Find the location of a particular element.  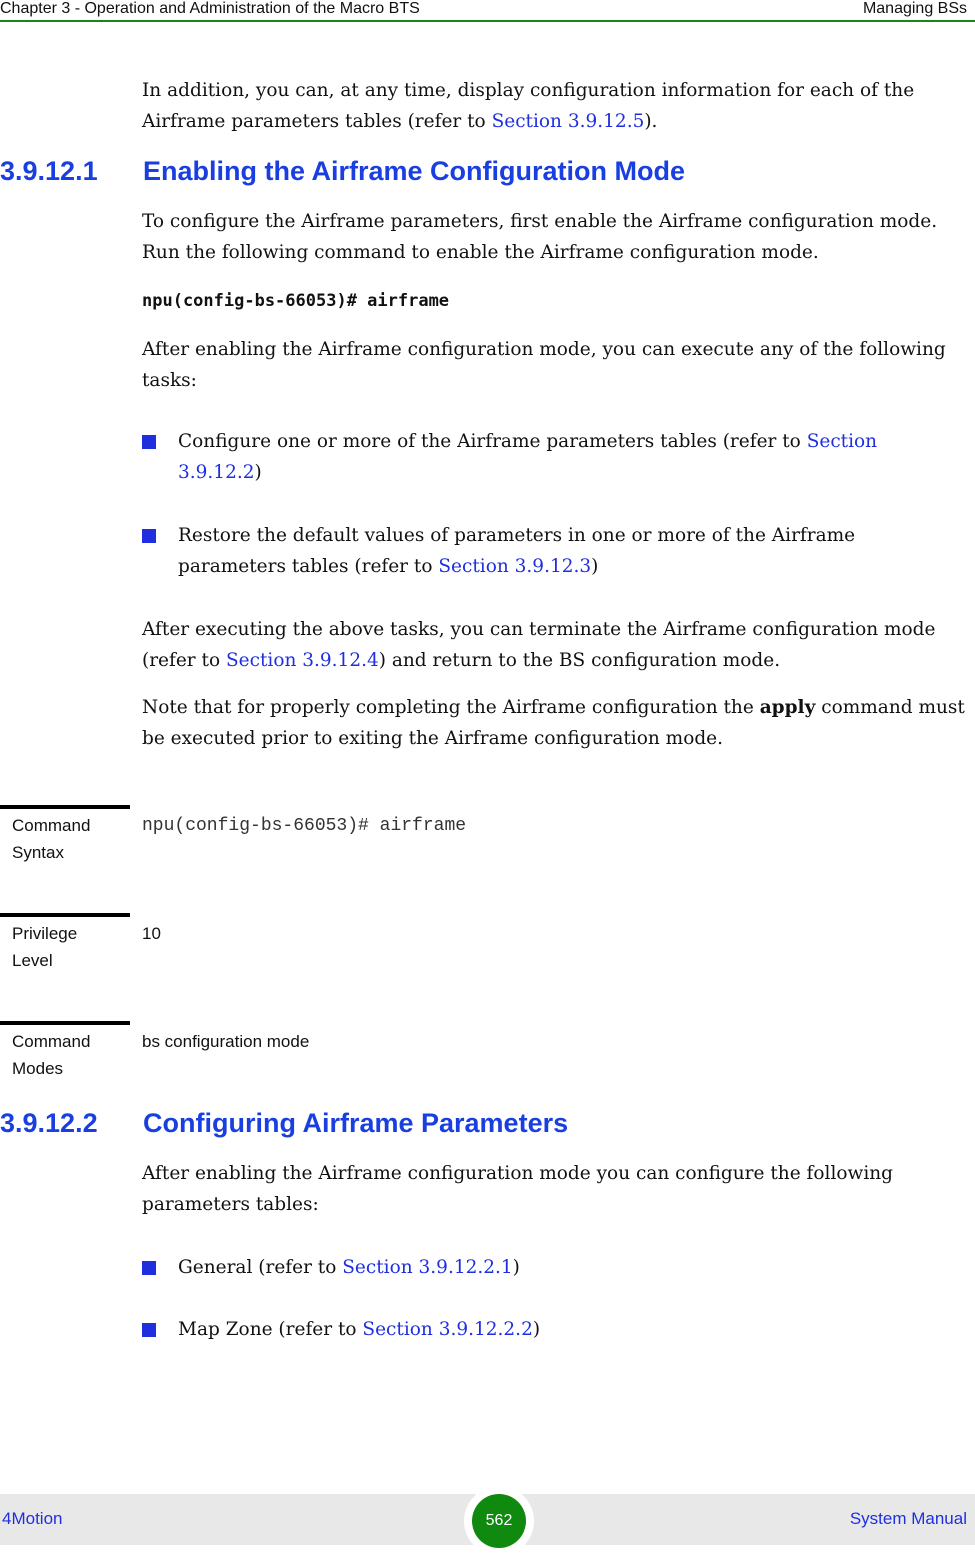

link-section-3-9-12-5: Section 3.9.12.5 is located at coordinates (568, 121).